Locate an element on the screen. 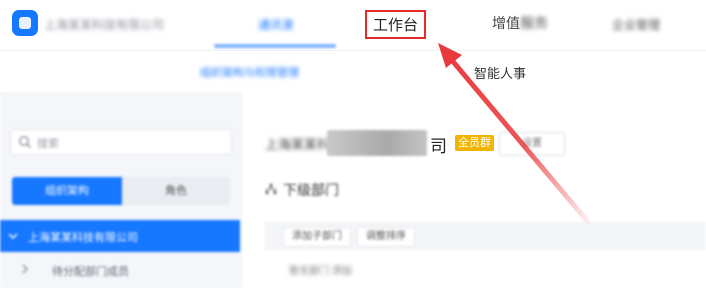 Image resolution: width=706 pixels, height=288 pixels. settings-button: 设置 is located at coordinates (532, 144).